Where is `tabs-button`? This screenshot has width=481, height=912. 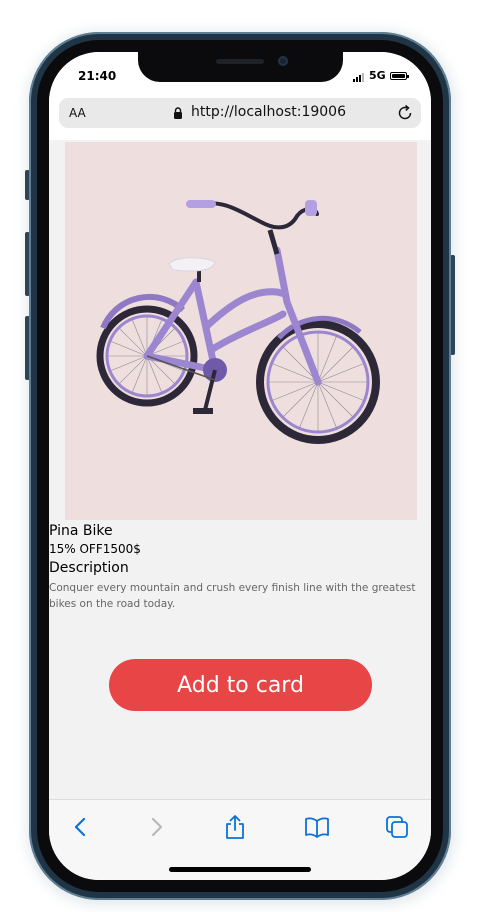 tabs-button is located at coordinates (397, 827).